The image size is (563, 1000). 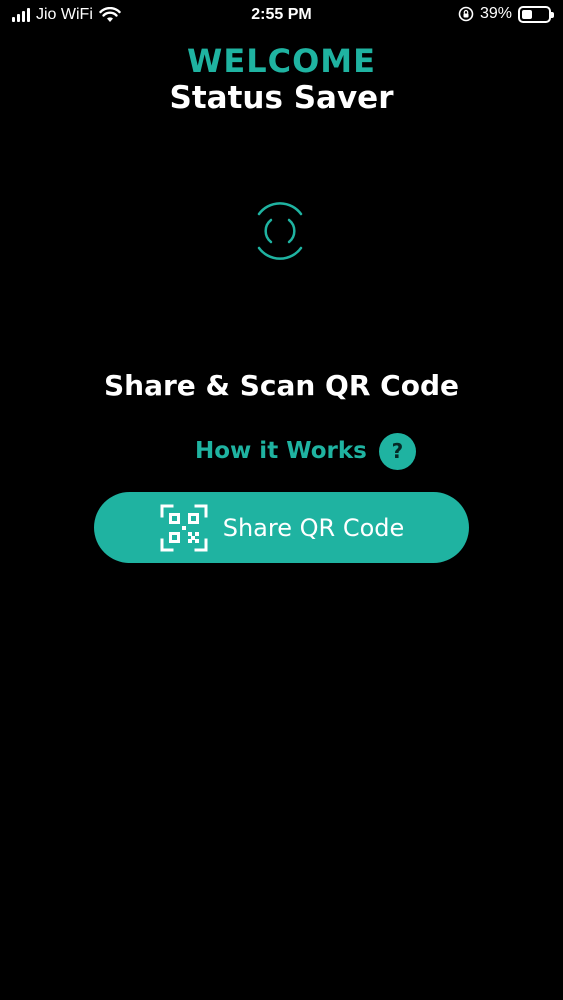 What do you see at coordinates (397, 451) in the screenshot?
I see `help-icon: ?` at bounding box center [397, 451].